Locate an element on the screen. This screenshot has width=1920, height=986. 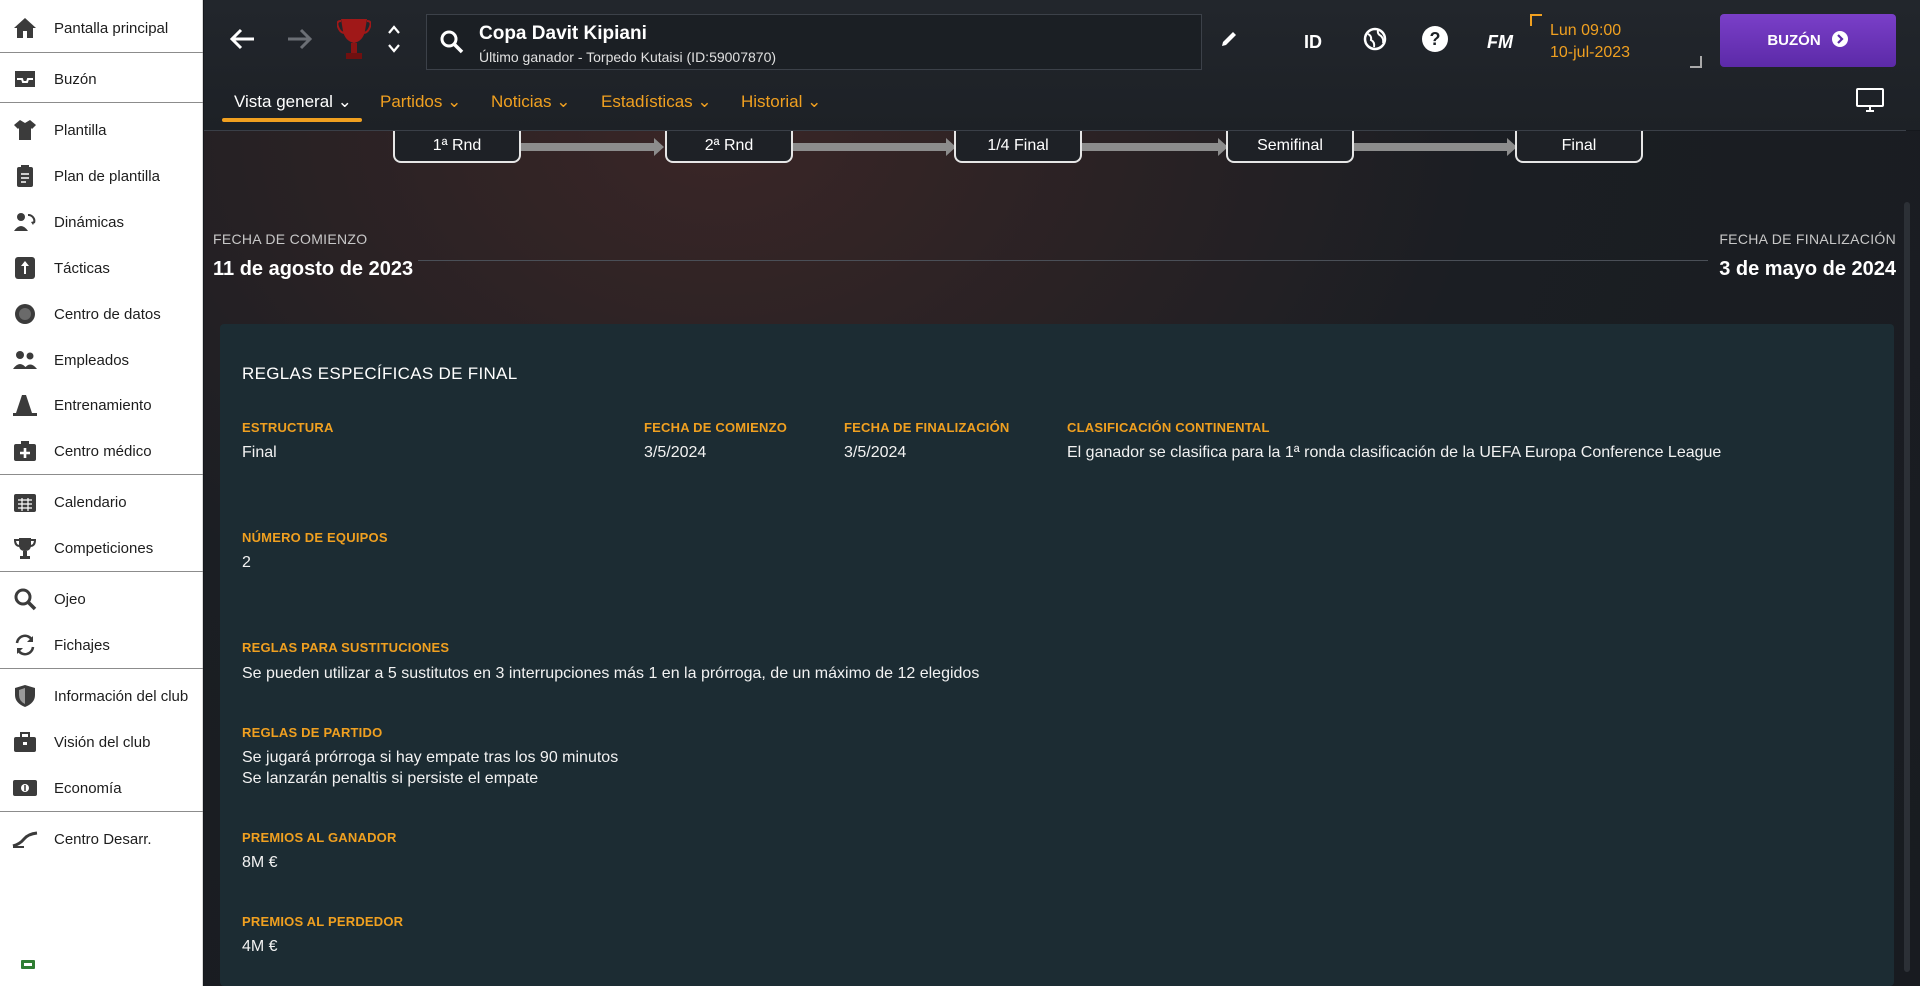
sidebar-item-label: Calendario is located at coordinates (90, 502).